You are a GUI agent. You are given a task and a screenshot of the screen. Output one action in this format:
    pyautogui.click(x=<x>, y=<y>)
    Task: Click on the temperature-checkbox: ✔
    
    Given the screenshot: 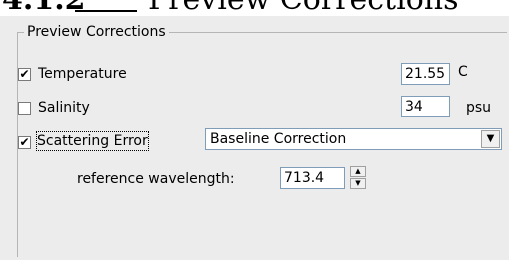 What is the action you would take?
    pyautogui.click(x=24, y=74)
    